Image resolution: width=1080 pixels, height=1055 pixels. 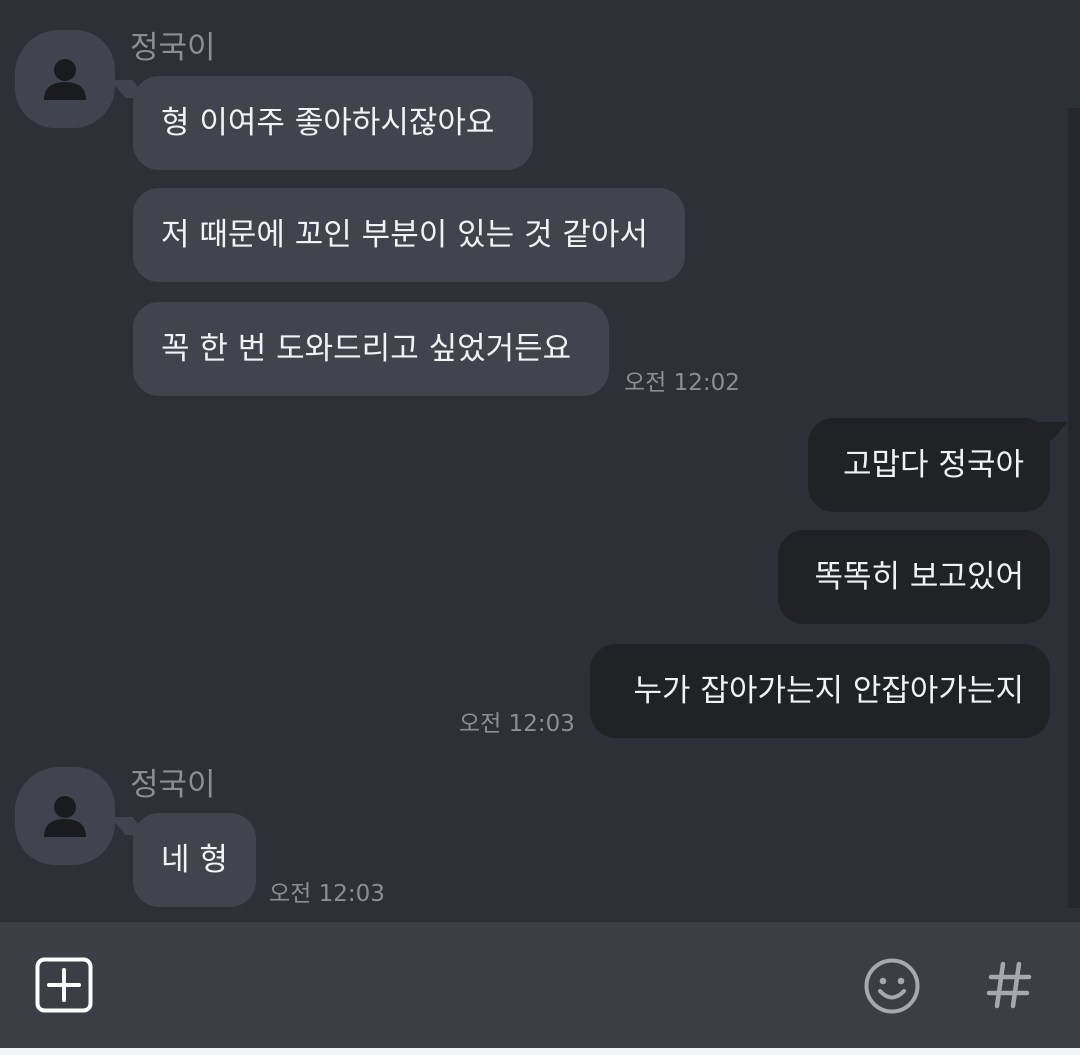 I want to click on smile-icon, so click(x=892, y=986).